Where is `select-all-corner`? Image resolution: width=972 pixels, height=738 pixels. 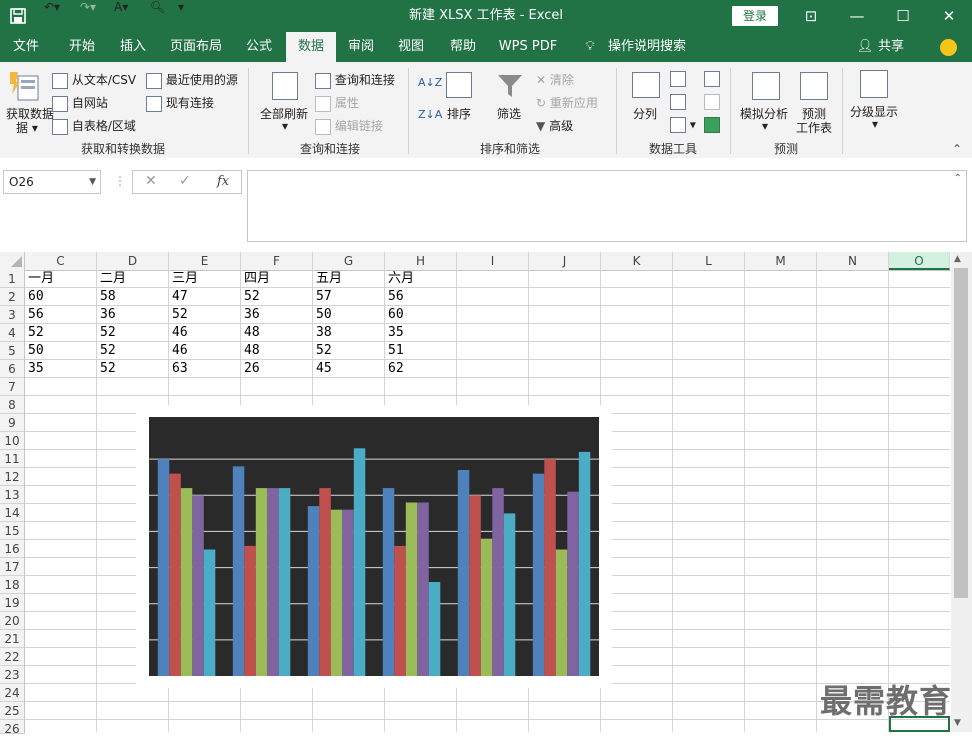 select-all-corner is located at coordinates (12, 261).